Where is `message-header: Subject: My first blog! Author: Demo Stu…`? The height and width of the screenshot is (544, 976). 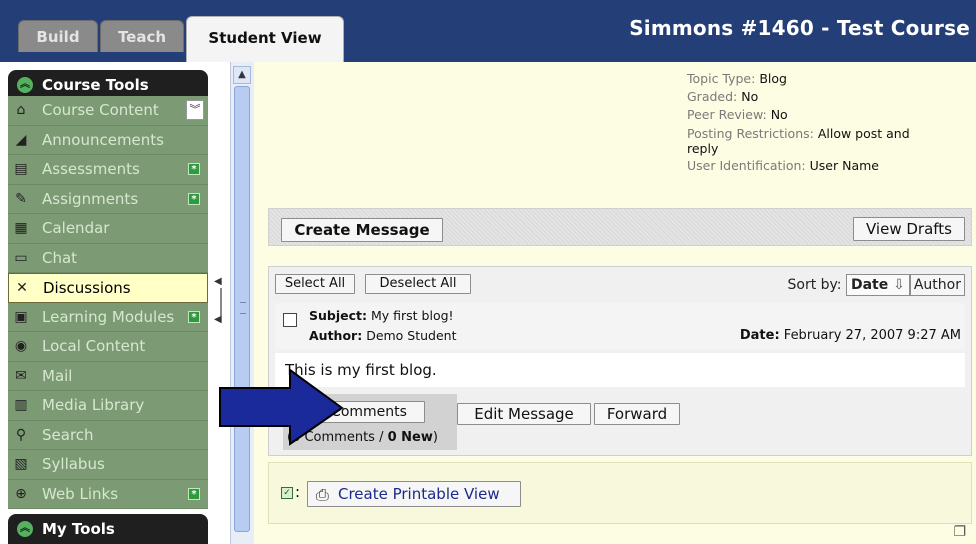 message-header: Subject: My first blog! Author: Demo Stu… is located at coordinates (620, 326).